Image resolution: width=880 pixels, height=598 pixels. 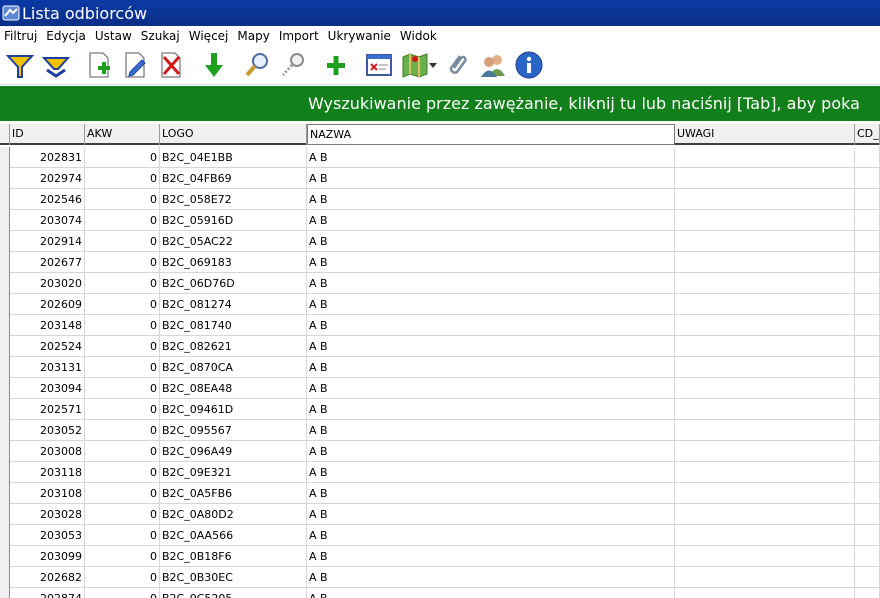 I want to click on table-row: 203118 0 B2C_09E321 A B, so click(x=440, y=472).